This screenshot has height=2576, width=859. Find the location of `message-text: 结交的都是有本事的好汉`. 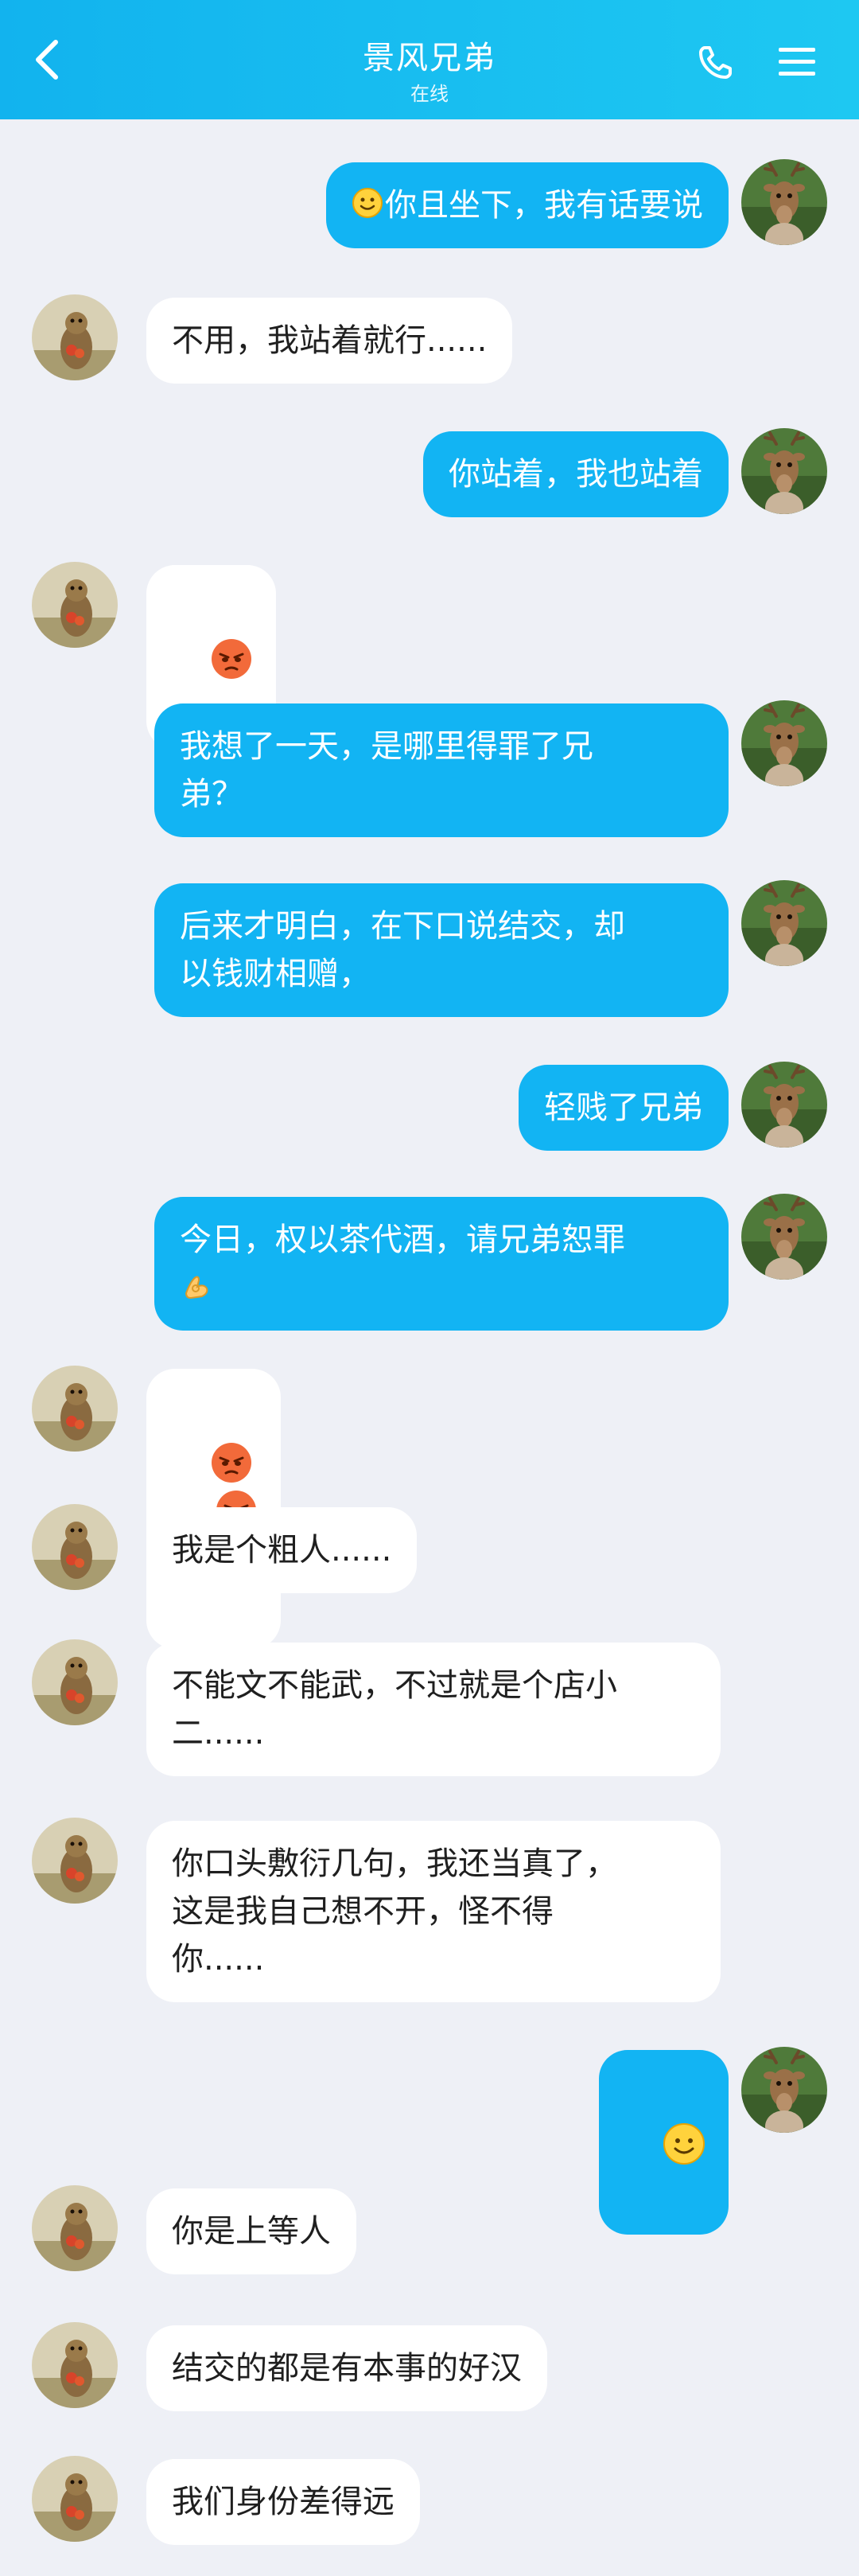

message-text: 结交的都是有本事的好汉 is located at coordinates (347, 2368).